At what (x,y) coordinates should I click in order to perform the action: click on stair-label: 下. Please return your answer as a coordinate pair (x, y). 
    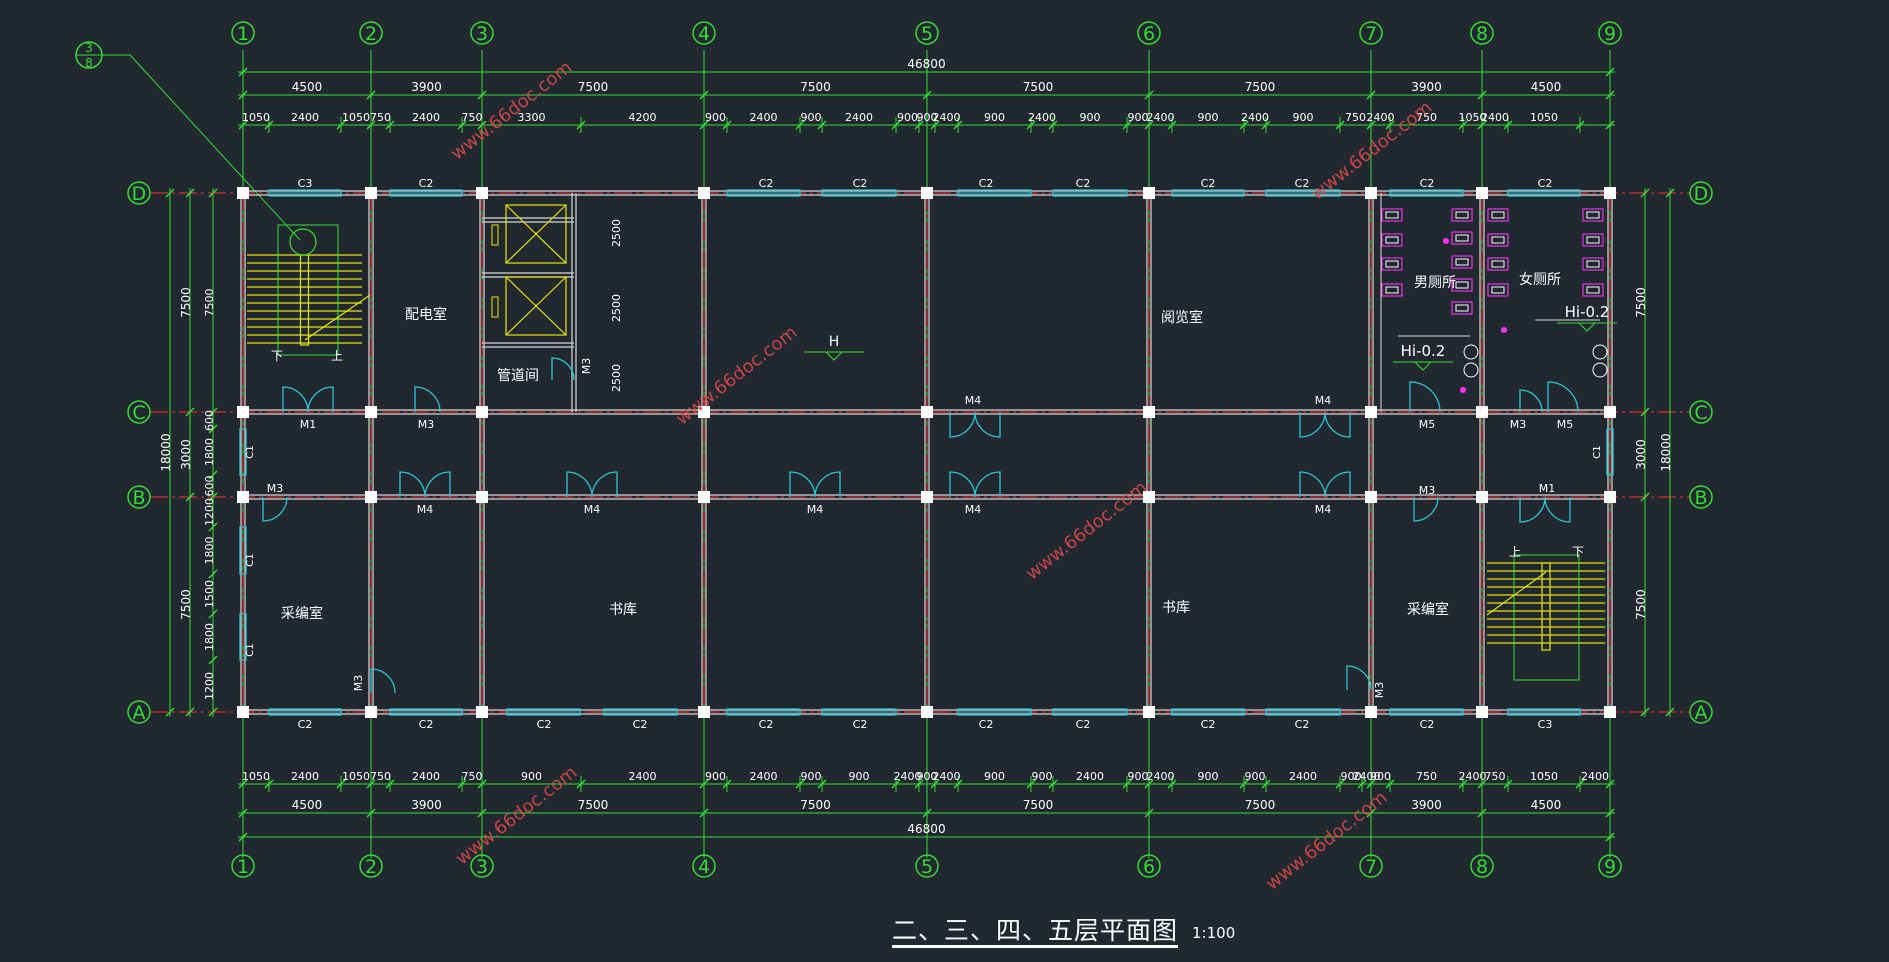
    Looking at the image, I should click on (1578, 552).